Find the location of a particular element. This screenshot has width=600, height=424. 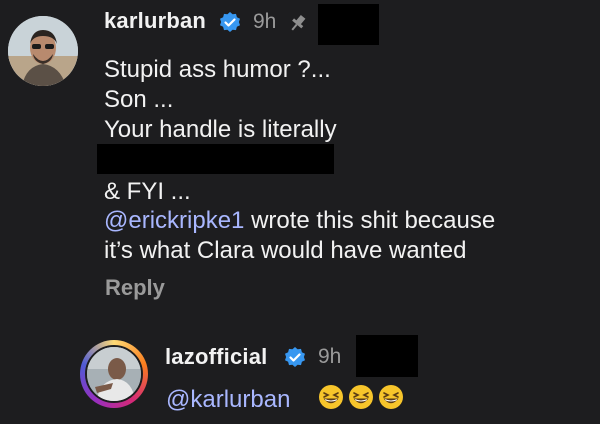

mention-link: @karlurban is located at coordinates (228, 399).